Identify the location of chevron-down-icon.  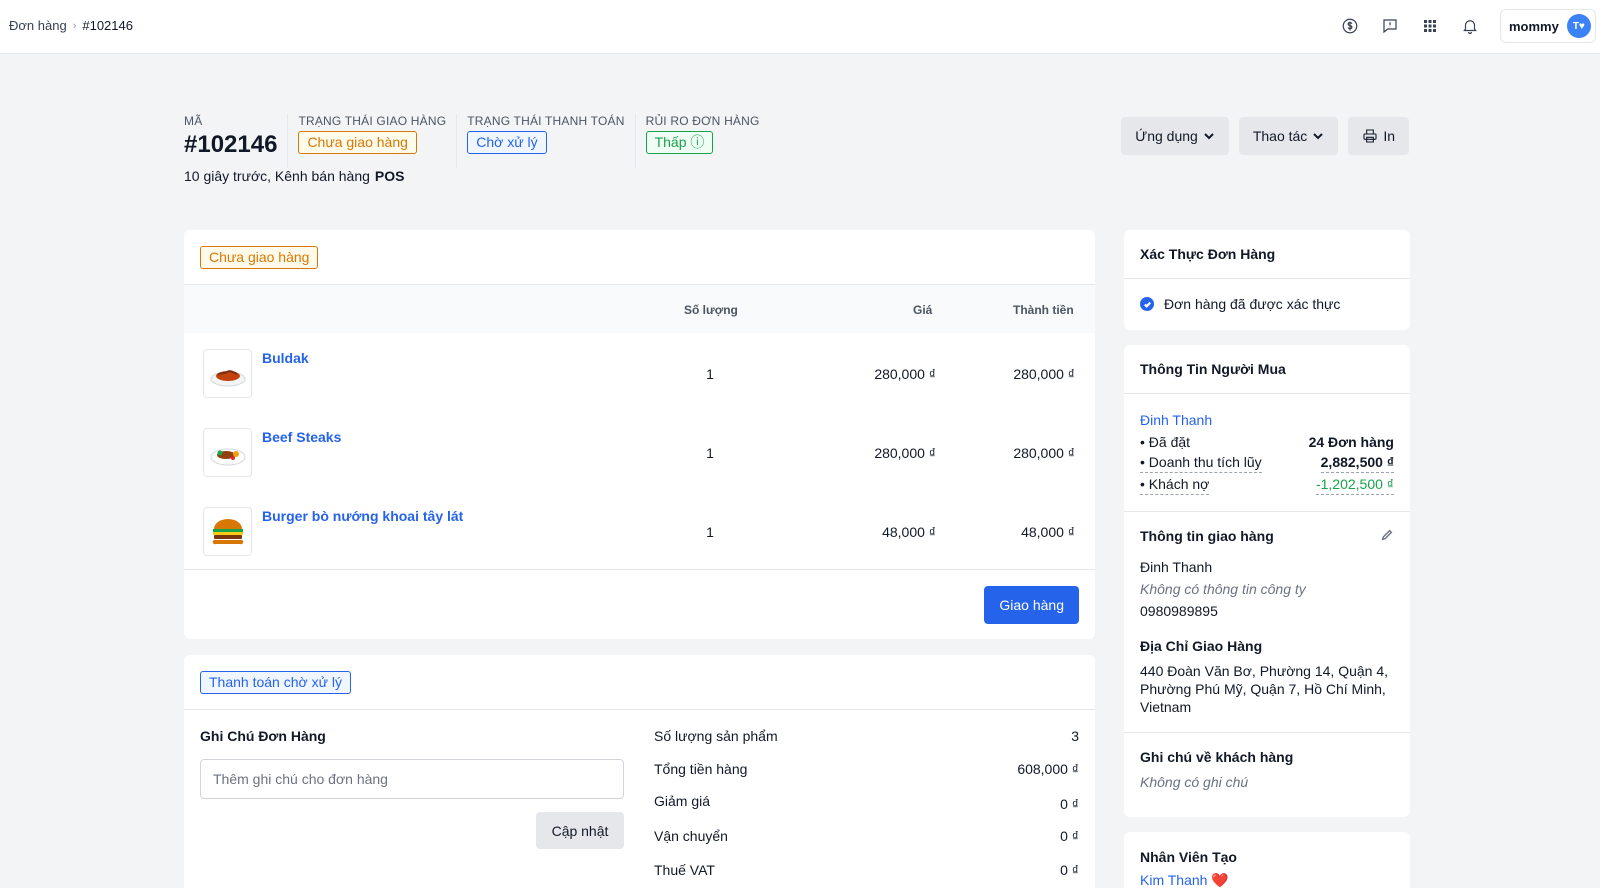
(1318, 136).